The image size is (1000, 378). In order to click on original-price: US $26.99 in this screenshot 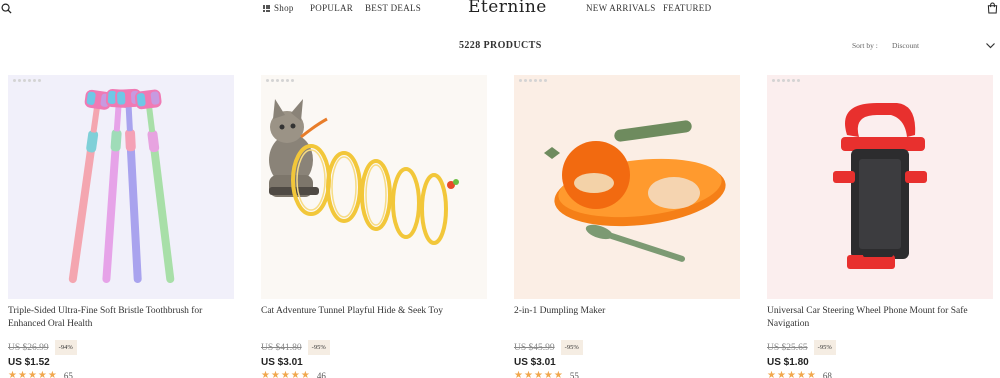, I will do `click(28, 347)`.